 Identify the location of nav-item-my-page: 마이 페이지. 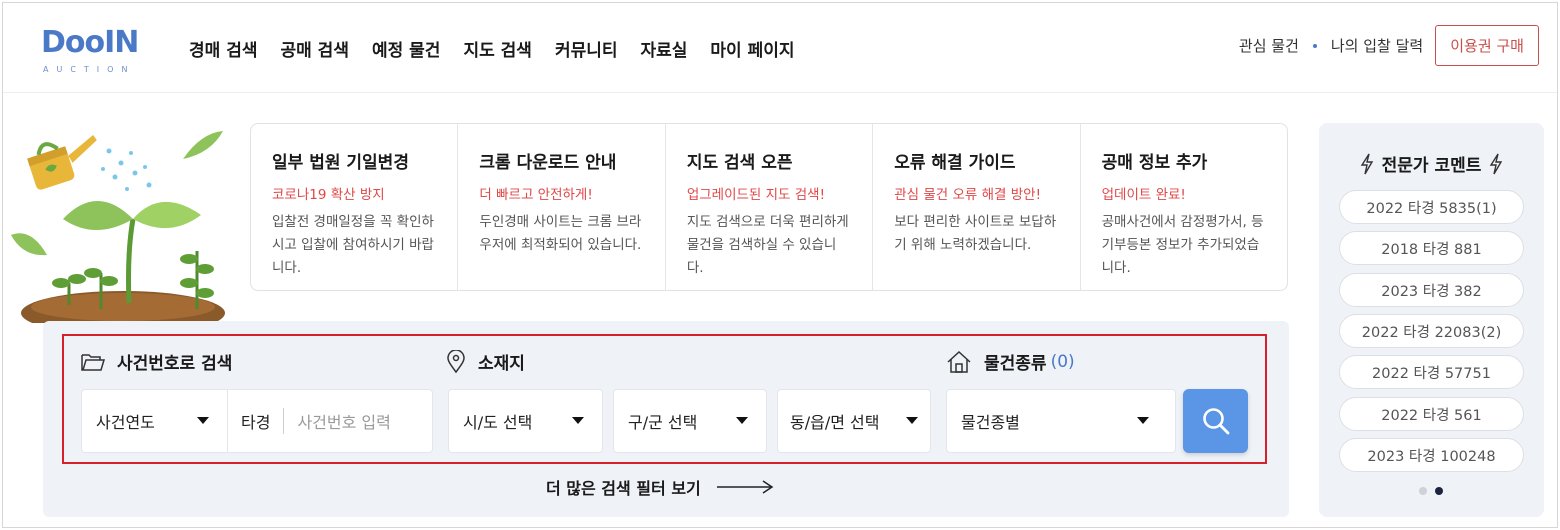
(752, 48).